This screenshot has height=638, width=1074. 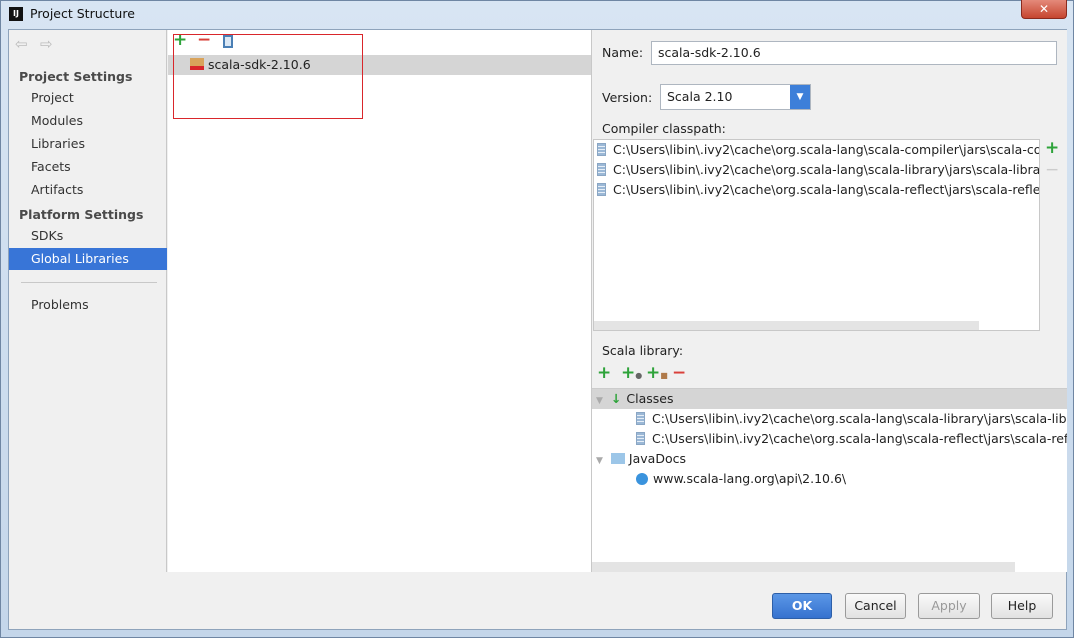 What do you see at coordinates (802, 606) in the screenshot?
I see `ok-button: OK` at bounding box center [802, 606].